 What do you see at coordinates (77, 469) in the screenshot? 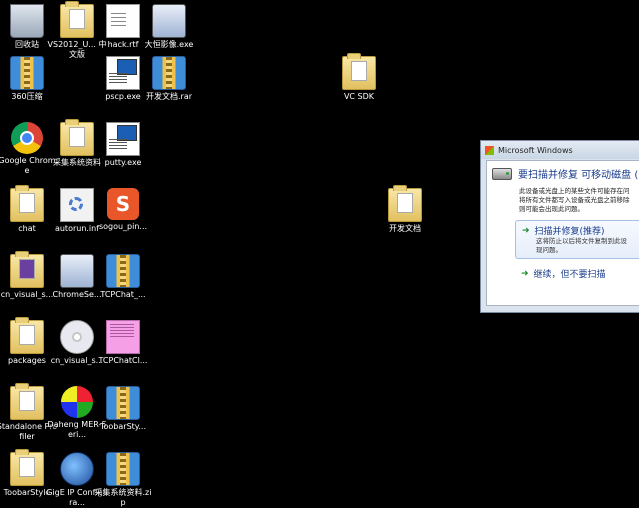
I see `network-config-icon` at bounding box center [77, 469].